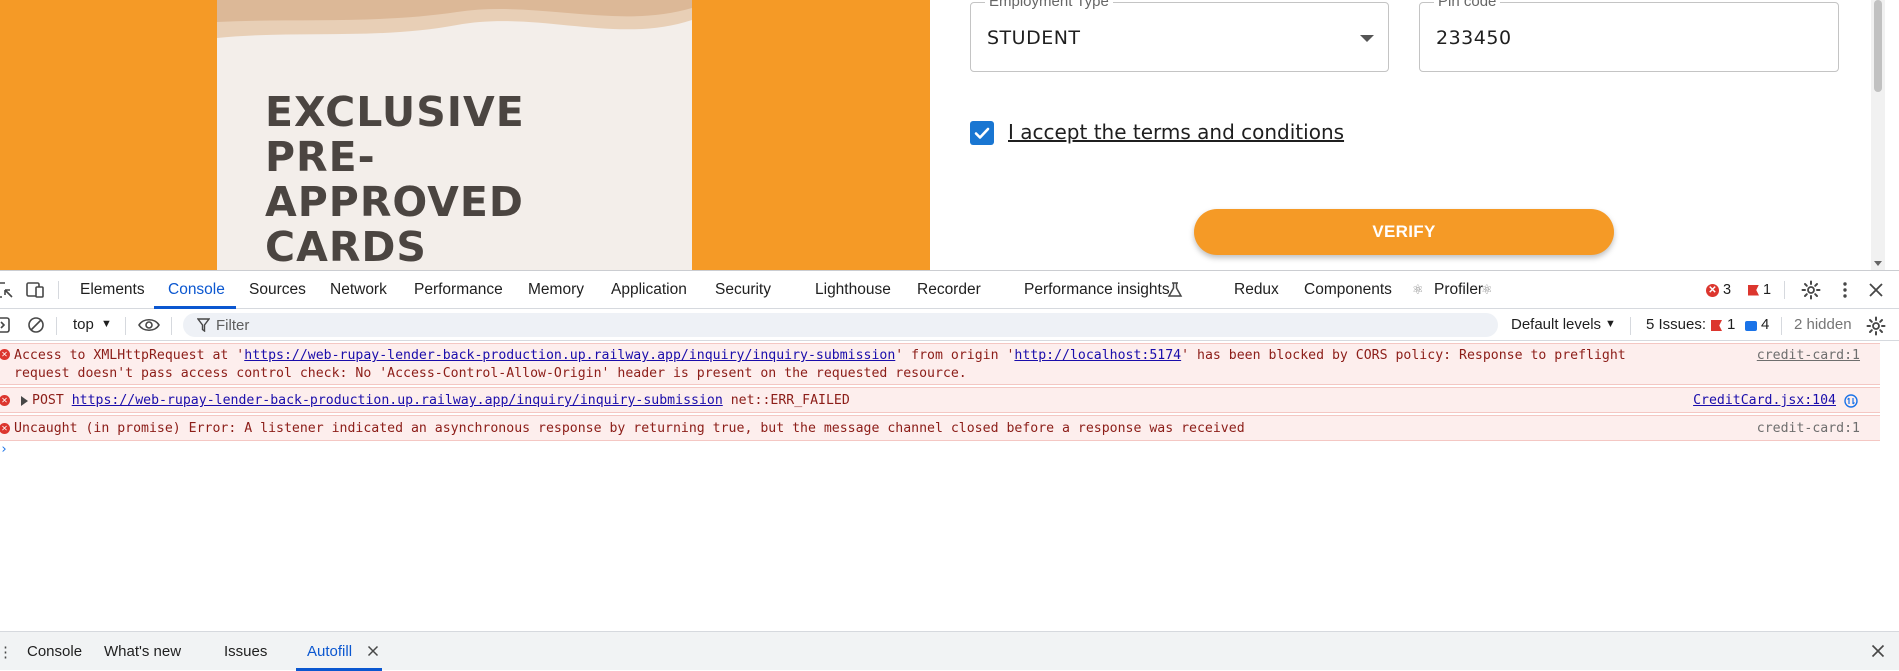 The width and height of the screenshot is (1899, 671). Describe the element at coordinates (395, 112) in the screenshot. I see `promo-title-line: EXCLUSIVE` at that location.